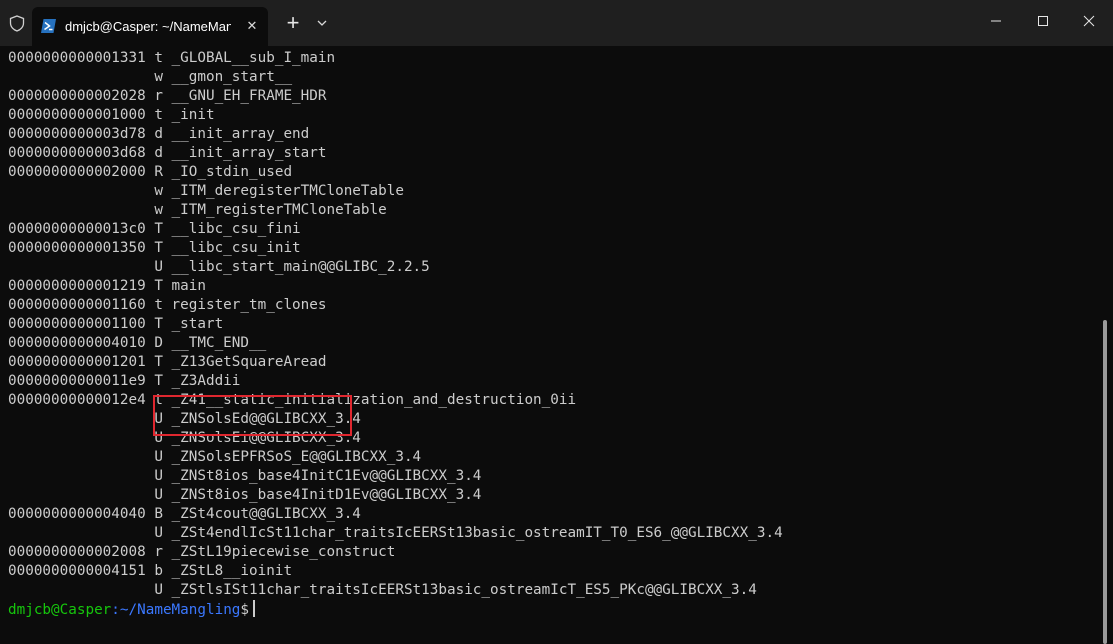 Image resolution: width=1113 pixels, height=644 pixels. What do you see at coordinates (150, 571) in the screenshot?
I see `terminal-line: 0000000000004151 b _ZStL8__ioinit` at bounding box center [150, 571].